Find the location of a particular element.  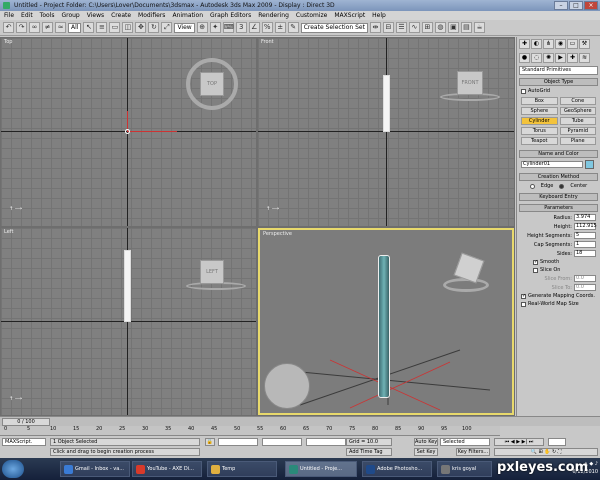

viewport-label-top: Top is located at coordinates (8, 42).